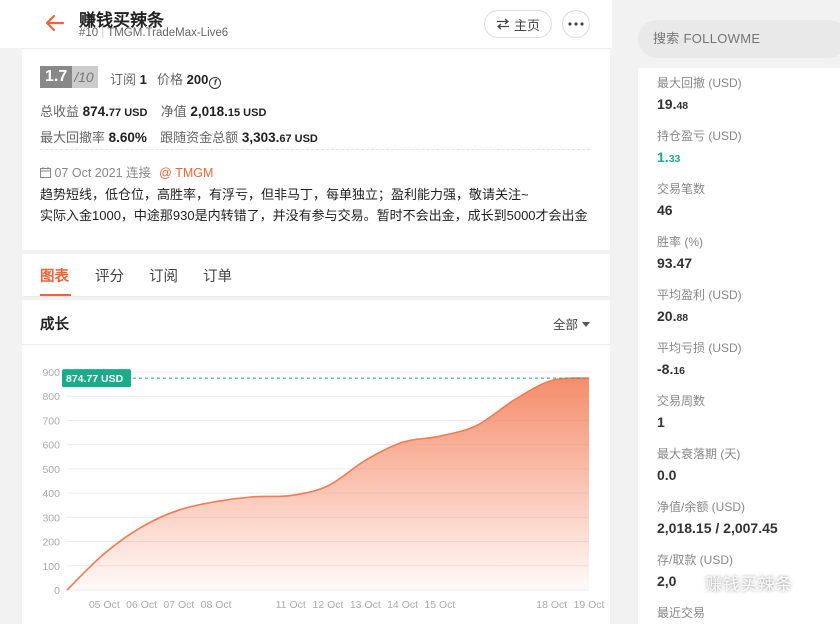  What do you see at coordinates (89, 33) in the screenshot?
I see `trader-rank: #10` at bounding box center [89, 33].